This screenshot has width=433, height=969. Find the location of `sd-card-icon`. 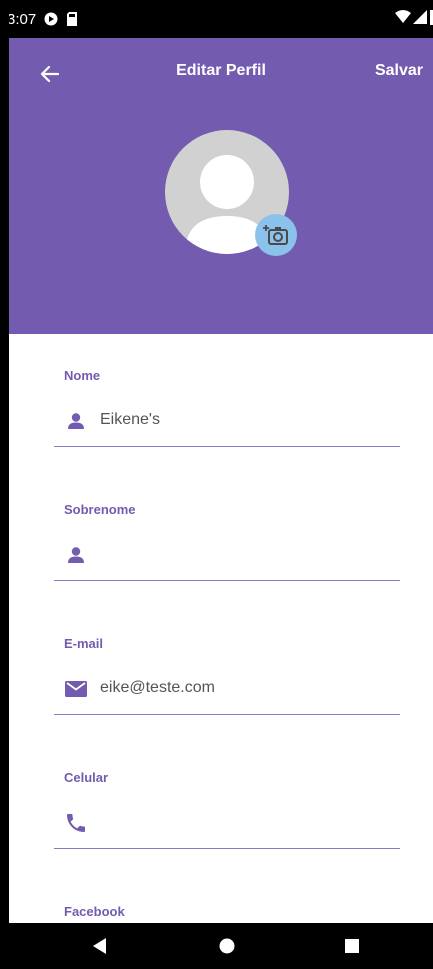

sd-card-icon is located at coordinates (72, 19).